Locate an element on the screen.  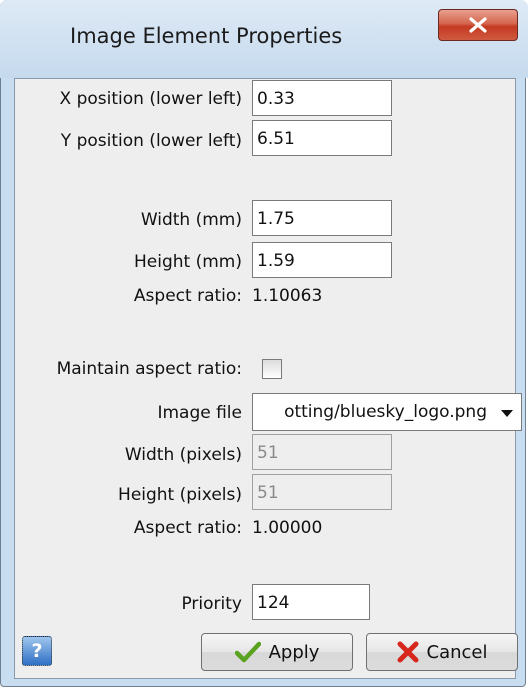
maintain-aspect-checkbox is located at coordinates (272, 369).